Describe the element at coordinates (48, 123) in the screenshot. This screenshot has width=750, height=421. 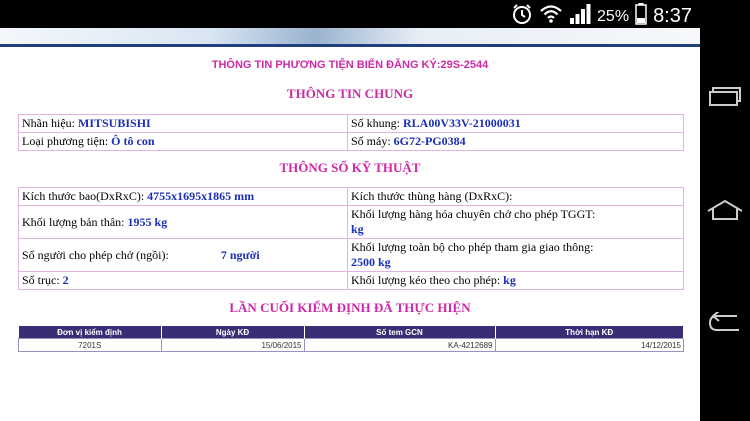
I see `brand-label: Nhãn hiệu:` at that location.